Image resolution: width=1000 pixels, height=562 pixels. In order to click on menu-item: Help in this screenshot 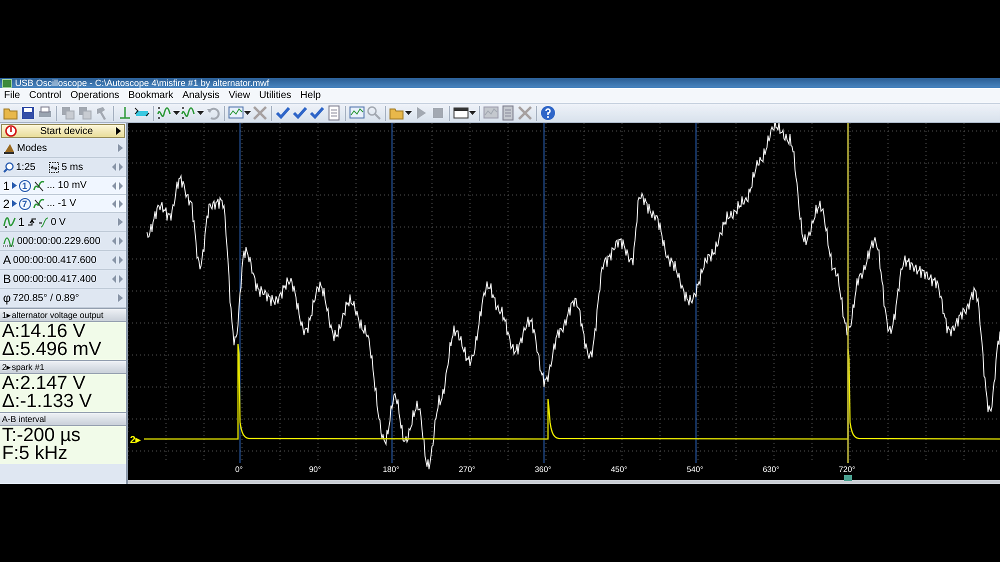, I will do `click(311, 95)`.